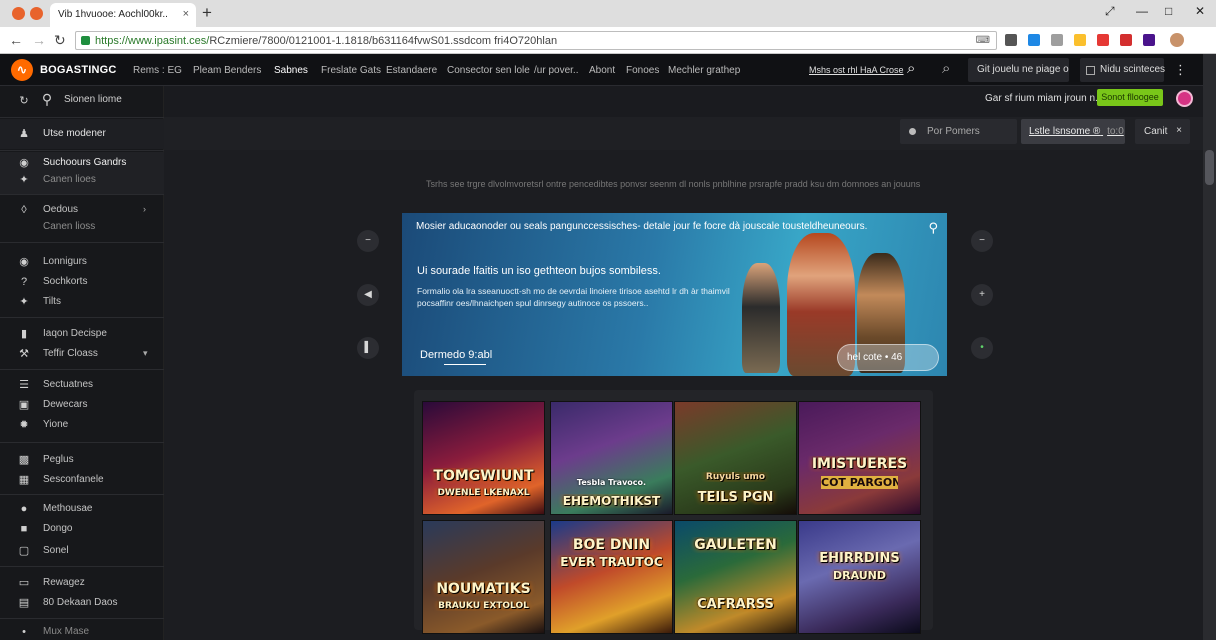 Image resolution: width=1216 pixels, height=640 pixels. Describe the element at coordinates (1073, 131) in the screenshot. I see `sort-select: Lstle lsnsome ® to:0` at that location.